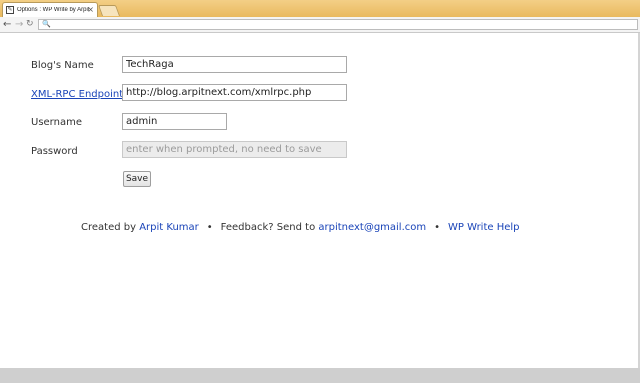 The width and height of the screenshot is (640, 383). Describe the element at coordinates (30, 24) in the screenshot. I see `reload-icon: ↻` at that location.